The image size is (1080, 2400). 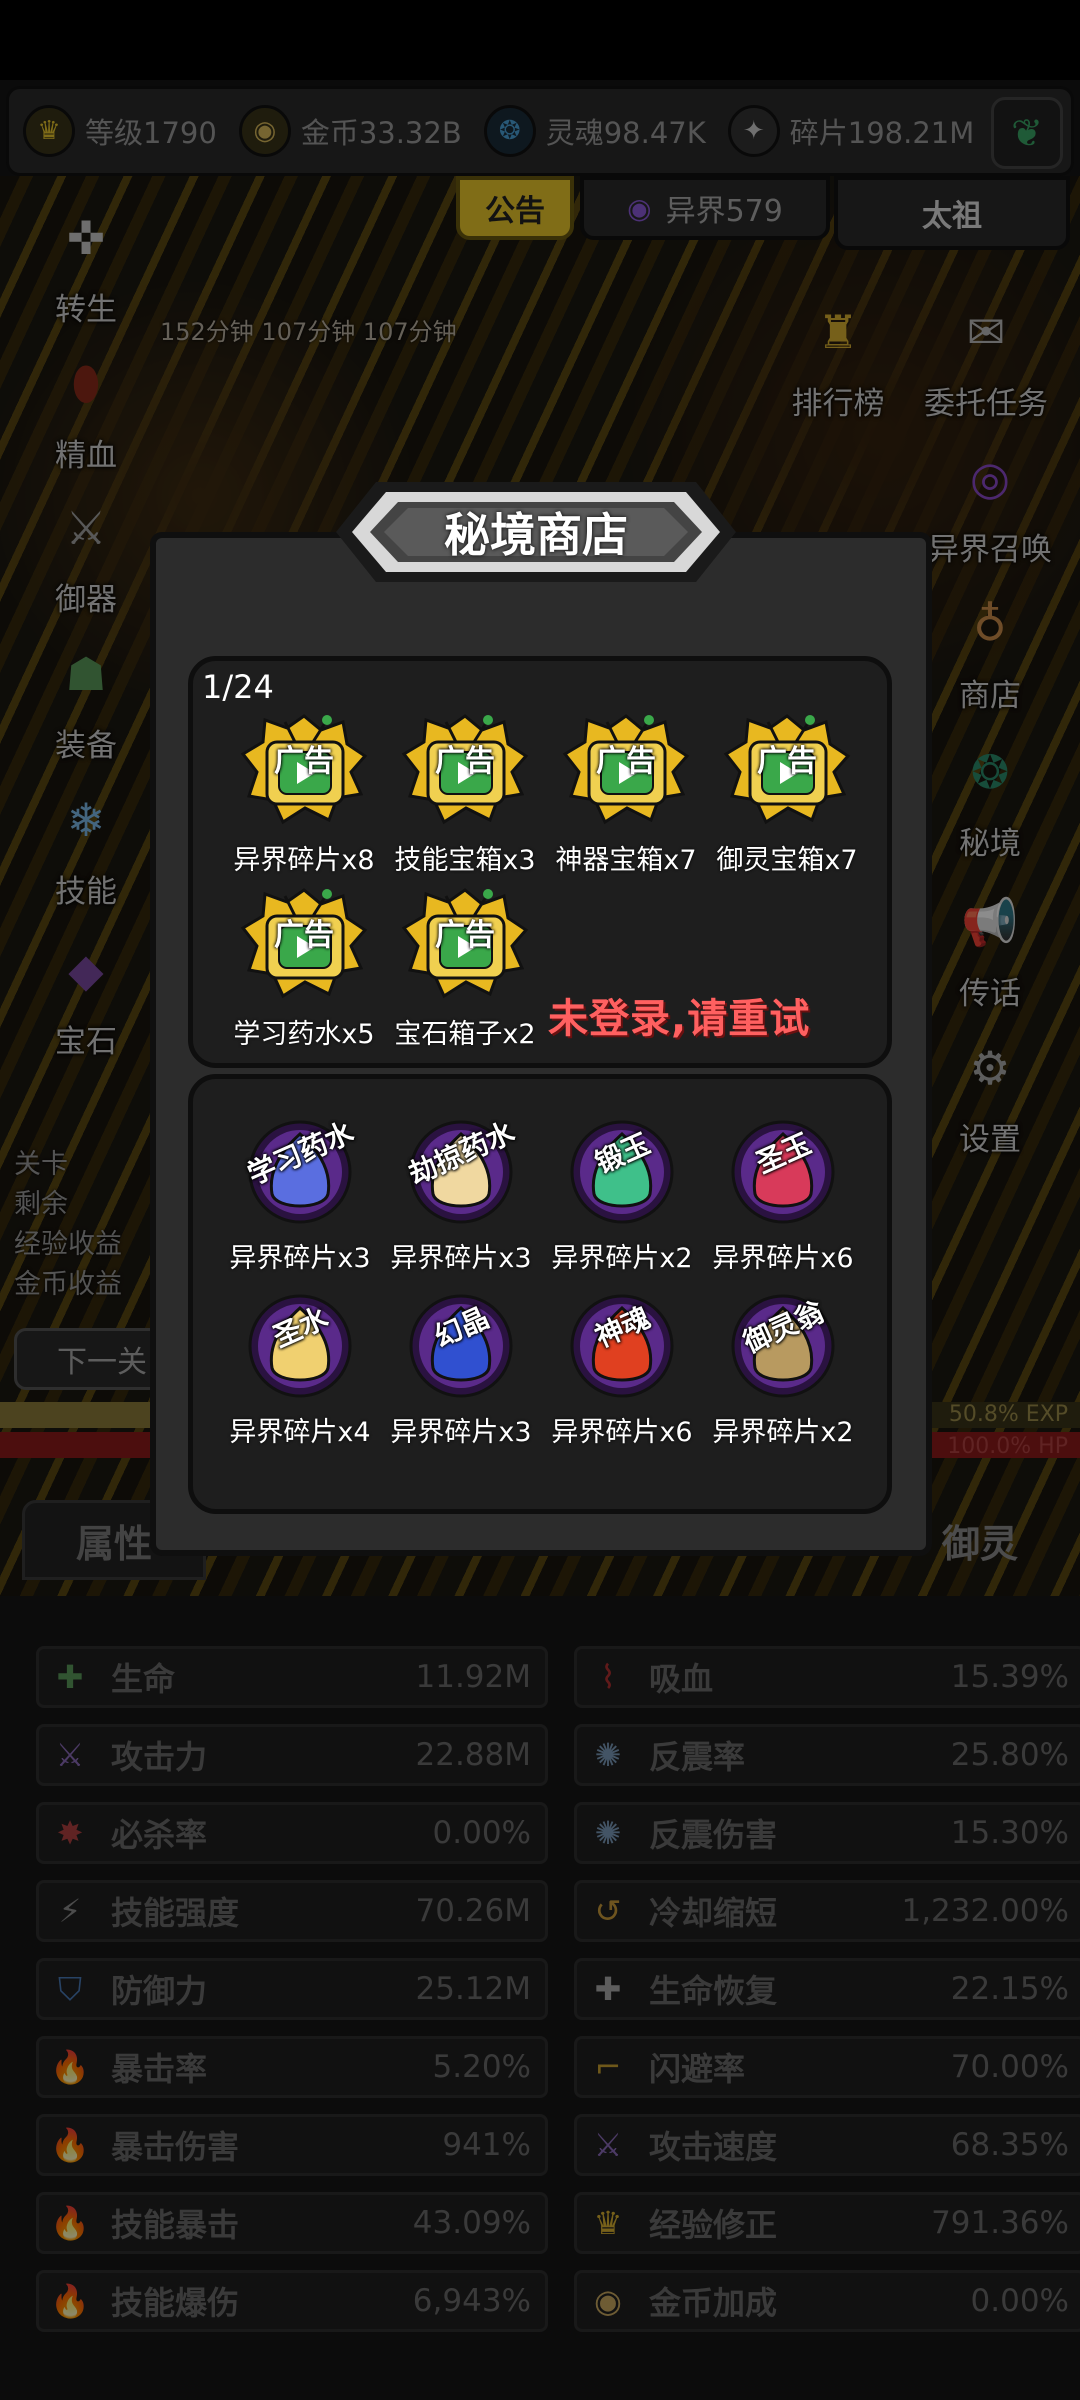 What do you see at coordinates (461, 1195) in the screenshot?
I see `shop-item: 劫掠药水 异界碎片x3` at bounding box center [461, 1195].